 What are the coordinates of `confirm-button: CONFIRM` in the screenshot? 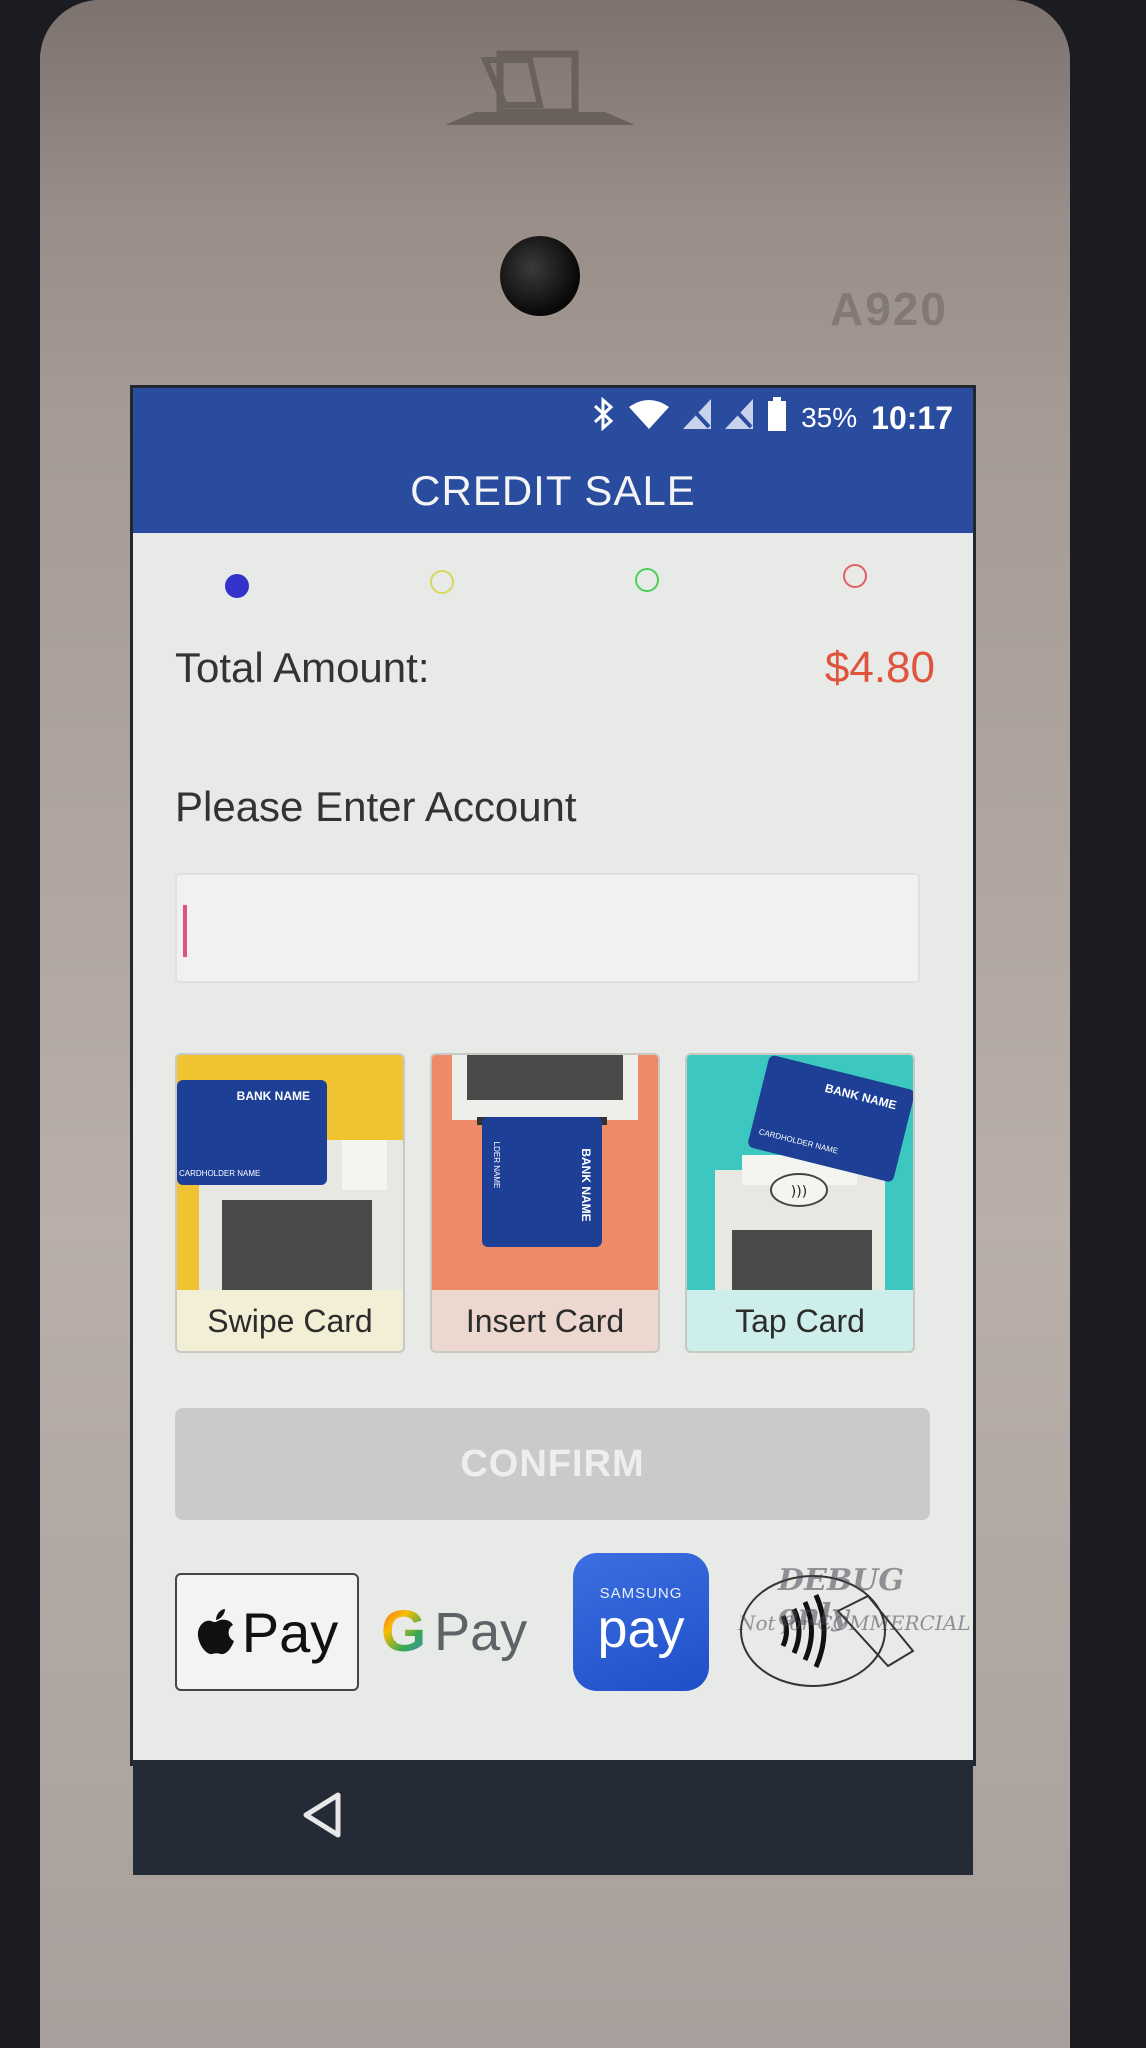 It's located at (552, 1464).